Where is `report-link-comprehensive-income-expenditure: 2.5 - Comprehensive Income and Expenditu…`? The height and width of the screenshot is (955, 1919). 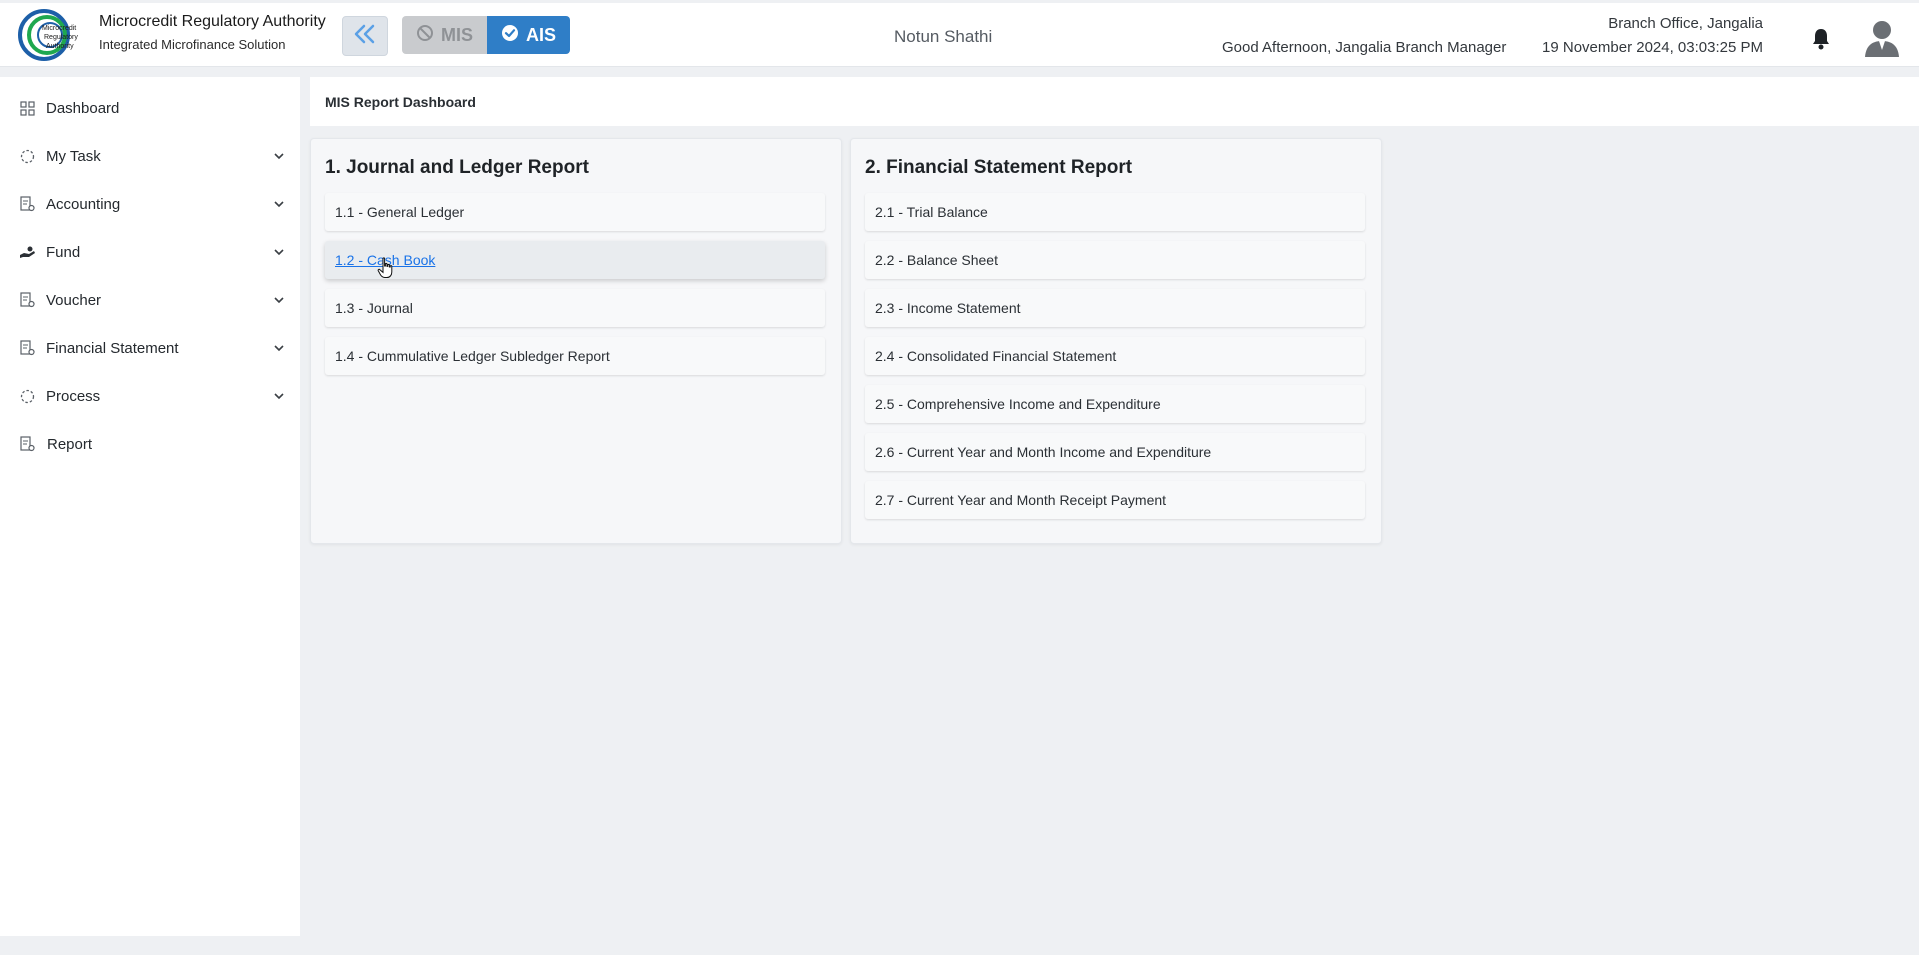
report-link-comprehensive-income-expenditure: 2.5 - Comprehensive Income and Expenditu… is located at coordinates (1115, 404).